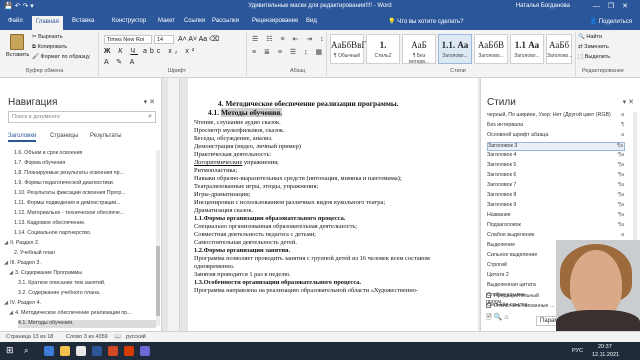 The width and height of the screenshot is (640, 360). Describe the element at coordinates (22, 137) in the screenshot. I see `tab-headings: Заголовки` at that location.